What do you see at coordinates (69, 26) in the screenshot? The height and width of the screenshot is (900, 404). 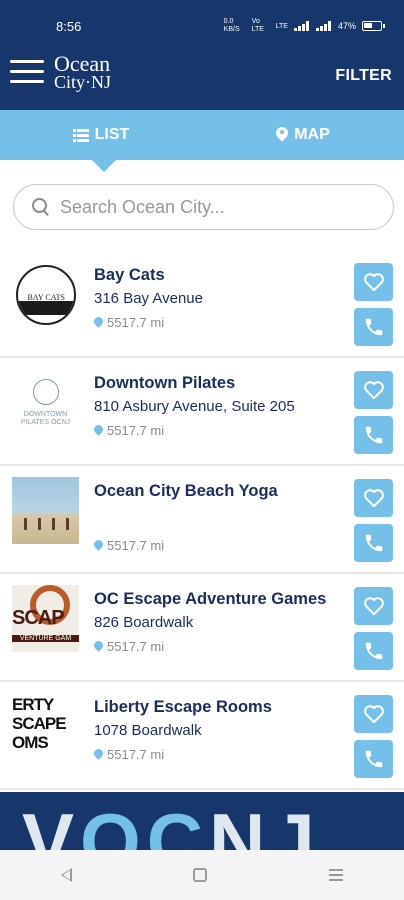 I see `status-time: 8:56` at bounding box center [69, 26].